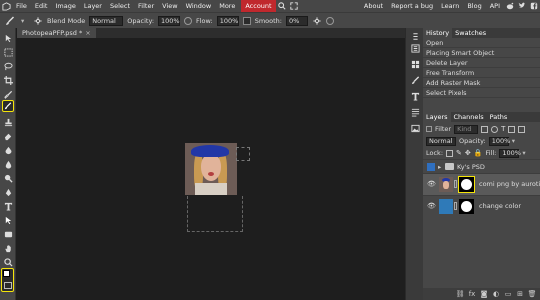 Image resolution: width=540 pixels, height=300 pixels. I want to click on brush-preset-chevron-icon: ▾, so click(25, 21).